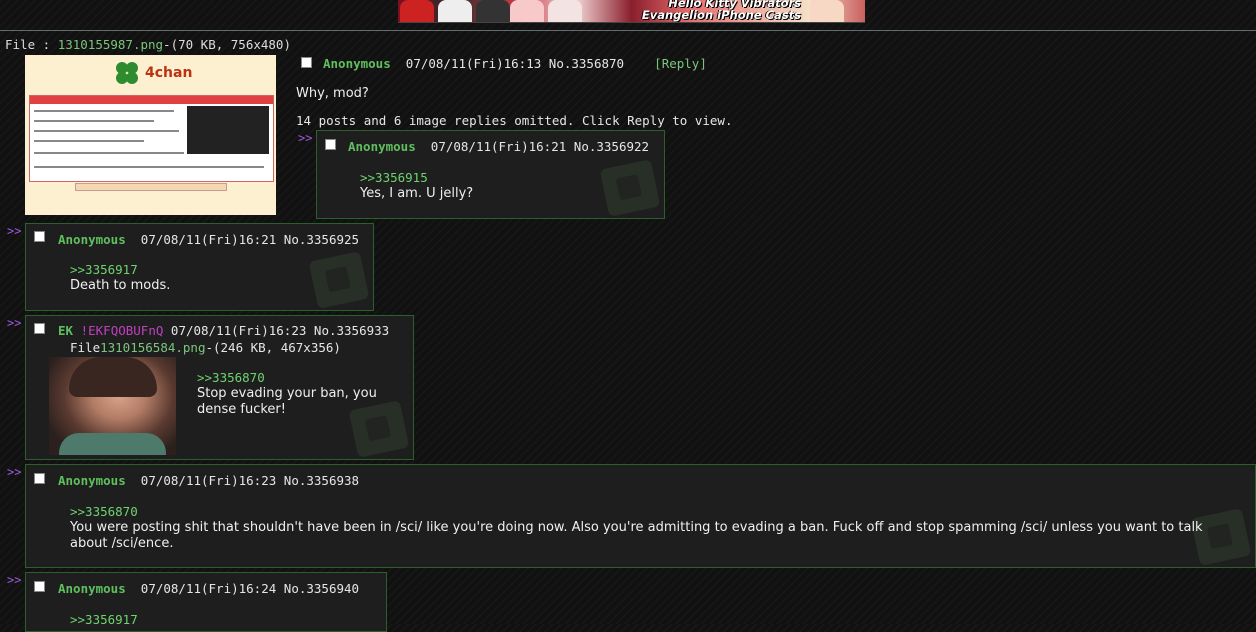 This screenshot has height=632, width=1256. I want to click on op-thumbnail: 4chan, so click(150, 135).